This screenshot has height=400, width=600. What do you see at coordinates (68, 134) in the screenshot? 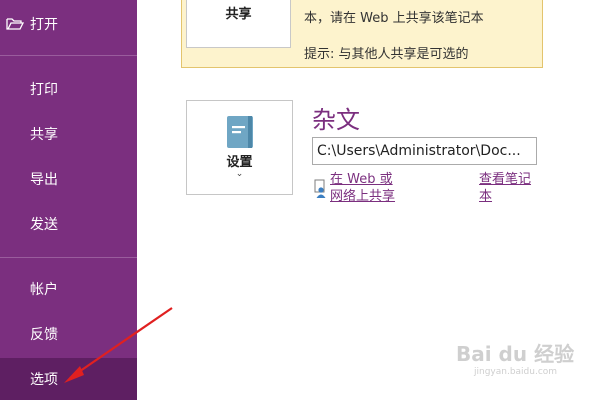
I see `sidebar-item-share: 共享` at bounding box center [68, 134].